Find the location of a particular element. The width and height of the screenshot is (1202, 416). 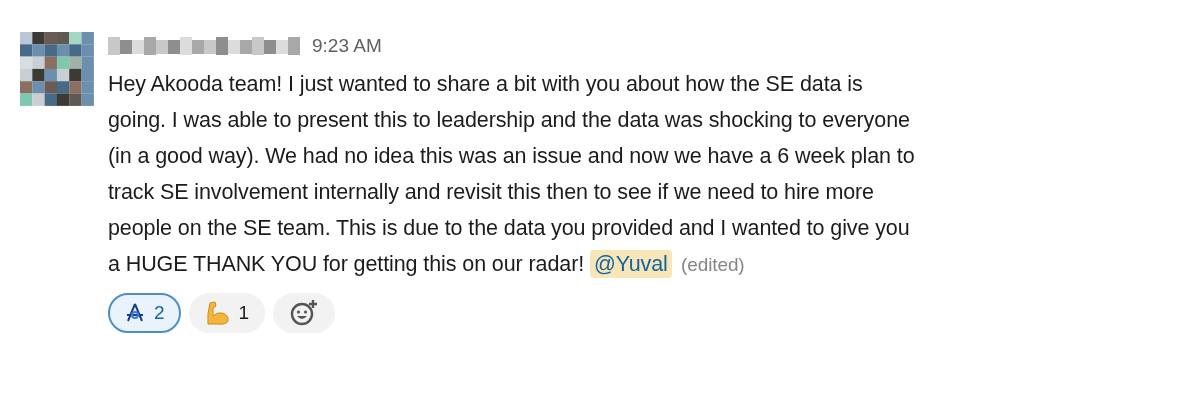

add-emoji-icon is located at coordinates (304, 313).